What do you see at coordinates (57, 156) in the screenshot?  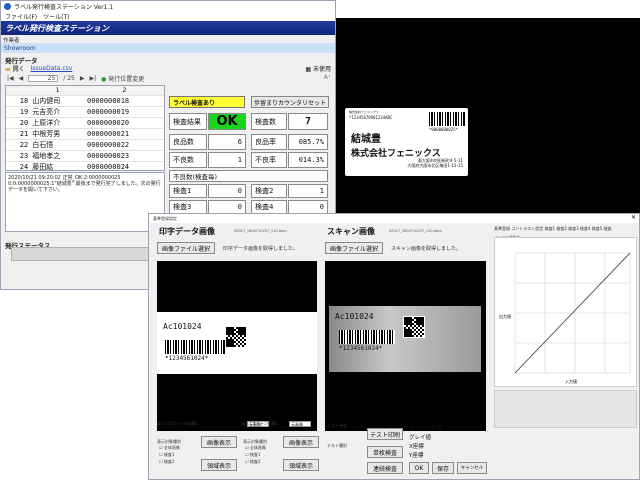 I see `row-name: 福地孝之` at bounding box center [57, 156].